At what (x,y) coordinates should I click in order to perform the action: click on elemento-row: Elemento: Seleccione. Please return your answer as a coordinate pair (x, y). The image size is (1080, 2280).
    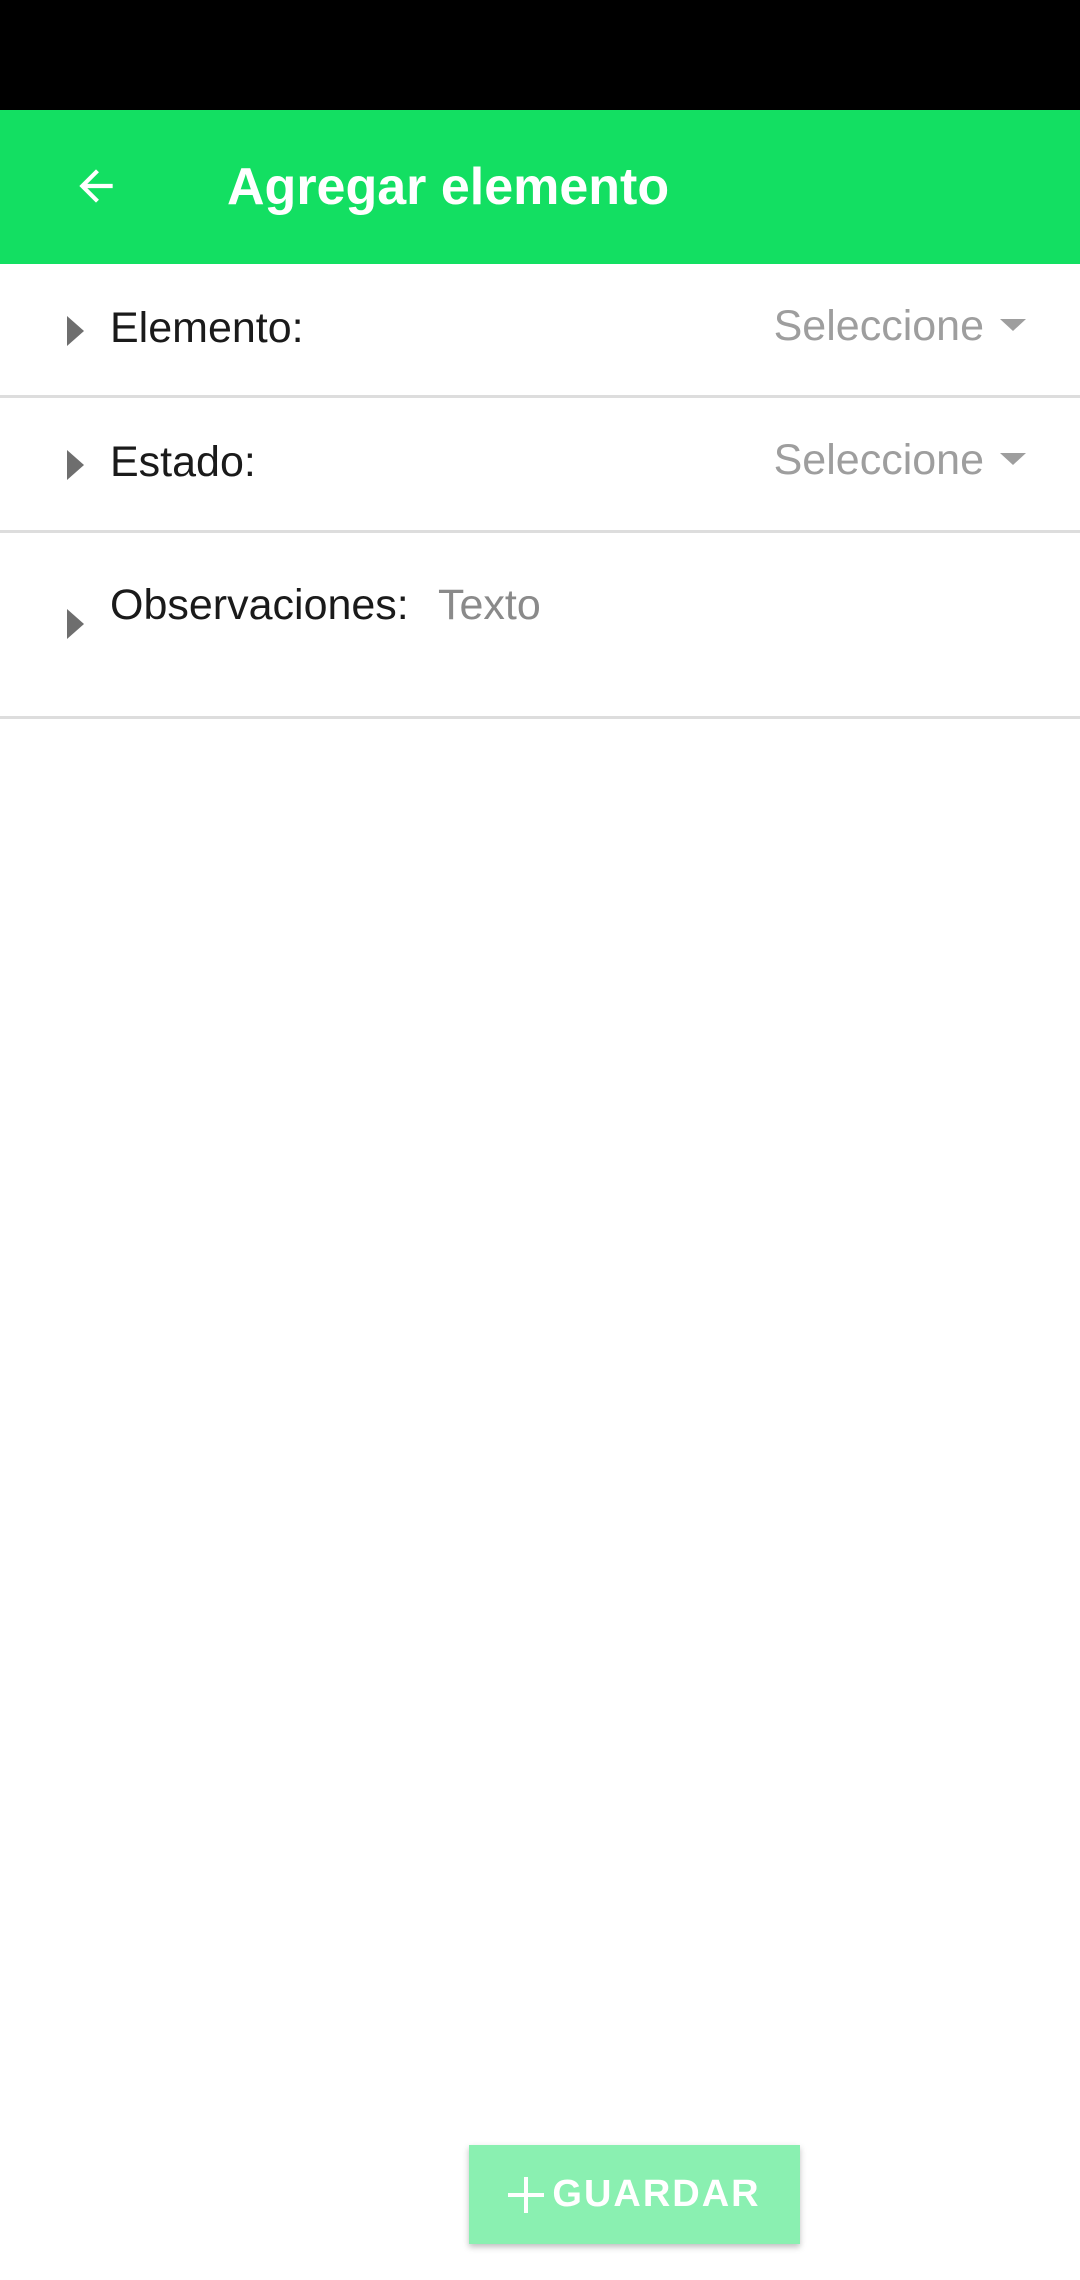
    Looking at the image, I should click on (540, 331).